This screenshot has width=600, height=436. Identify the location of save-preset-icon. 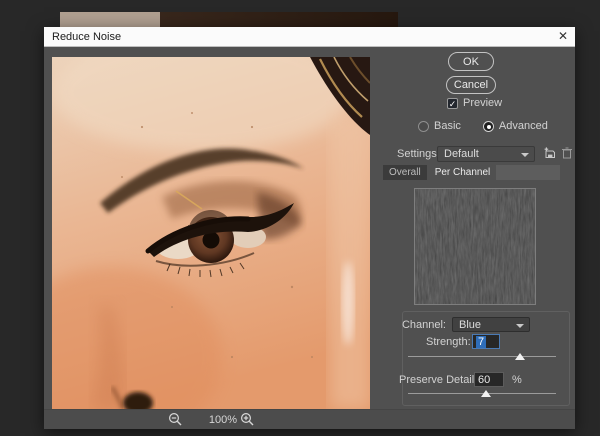
(549, 152).